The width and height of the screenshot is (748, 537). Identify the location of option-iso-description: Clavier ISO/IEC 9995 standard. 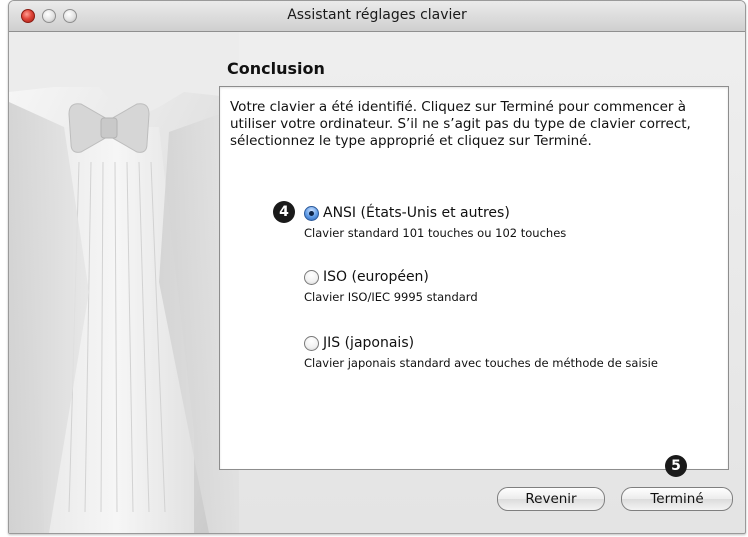
(391, 297).